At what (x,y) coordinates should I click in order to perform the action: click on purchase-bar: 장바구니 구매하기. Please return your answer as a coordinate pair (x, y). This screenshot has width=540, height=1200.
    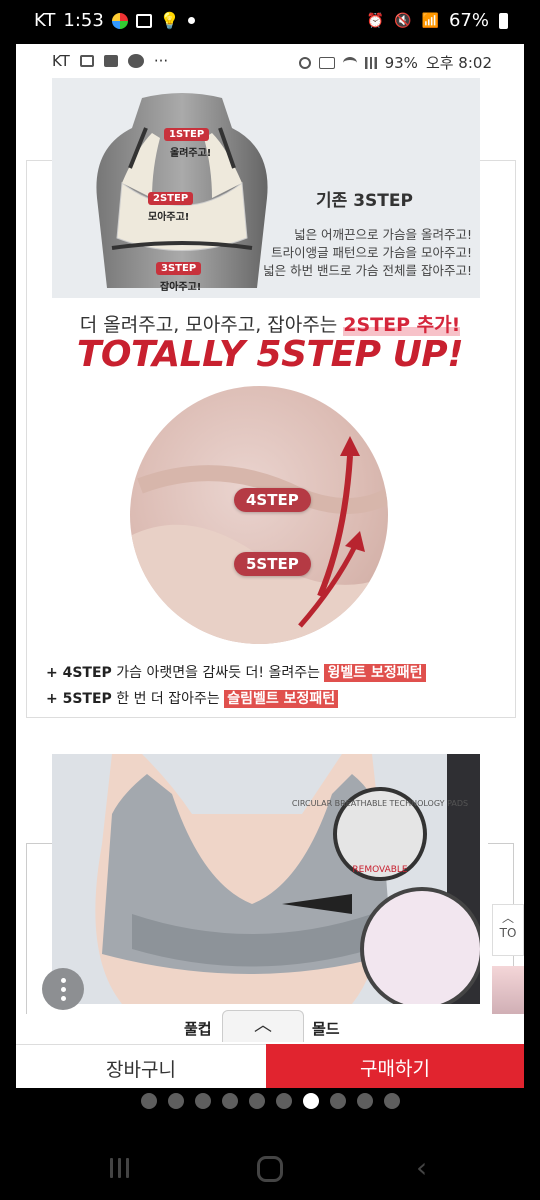
    Looking at the image, I should click on (270, 1066).